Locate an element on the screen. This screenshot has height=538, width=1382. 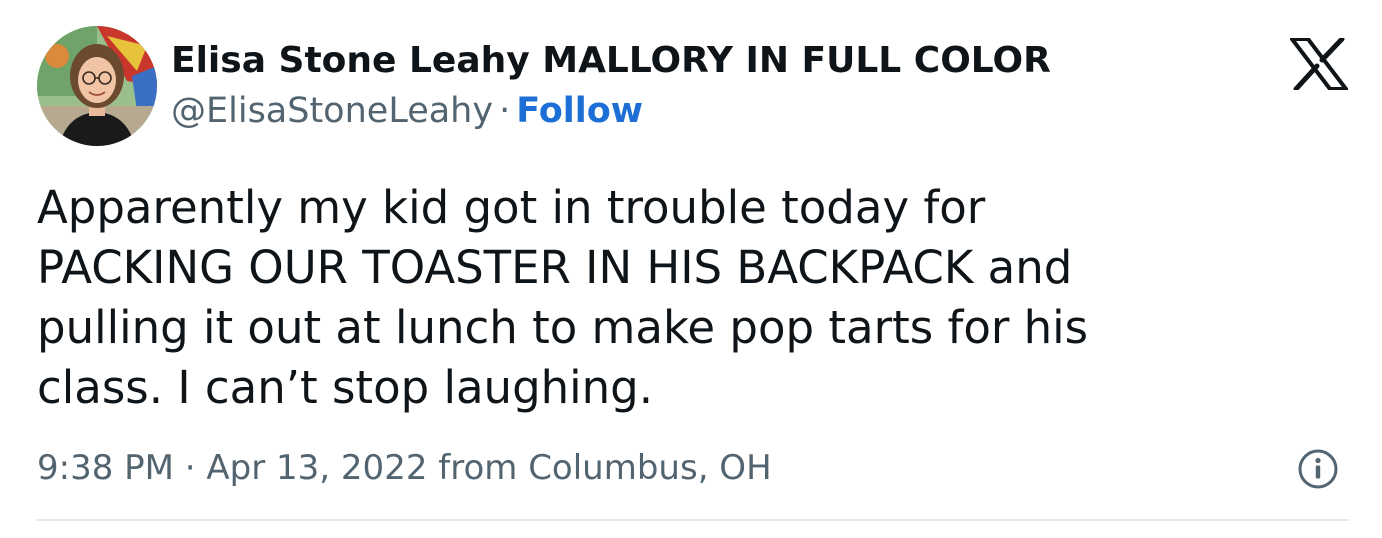
author-handle-line: @ElisaStoneLeahy · Follow is located at coordinates (407, 111).